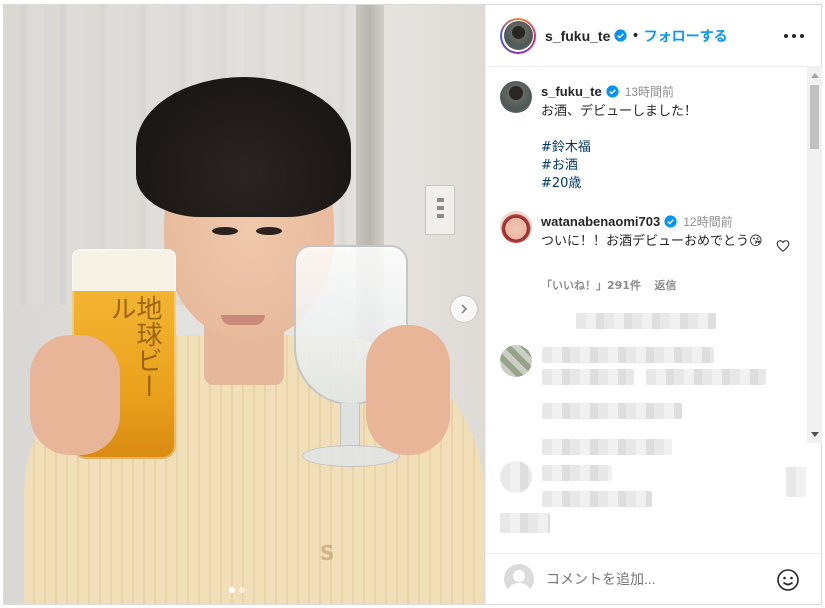 The image size is (825, 608). What do you see at coordinates (652, 241) in the screenshot?
I see `comment-text: ついに！！お酒デビューおめでとう😘` at bounding box center [652, 241].